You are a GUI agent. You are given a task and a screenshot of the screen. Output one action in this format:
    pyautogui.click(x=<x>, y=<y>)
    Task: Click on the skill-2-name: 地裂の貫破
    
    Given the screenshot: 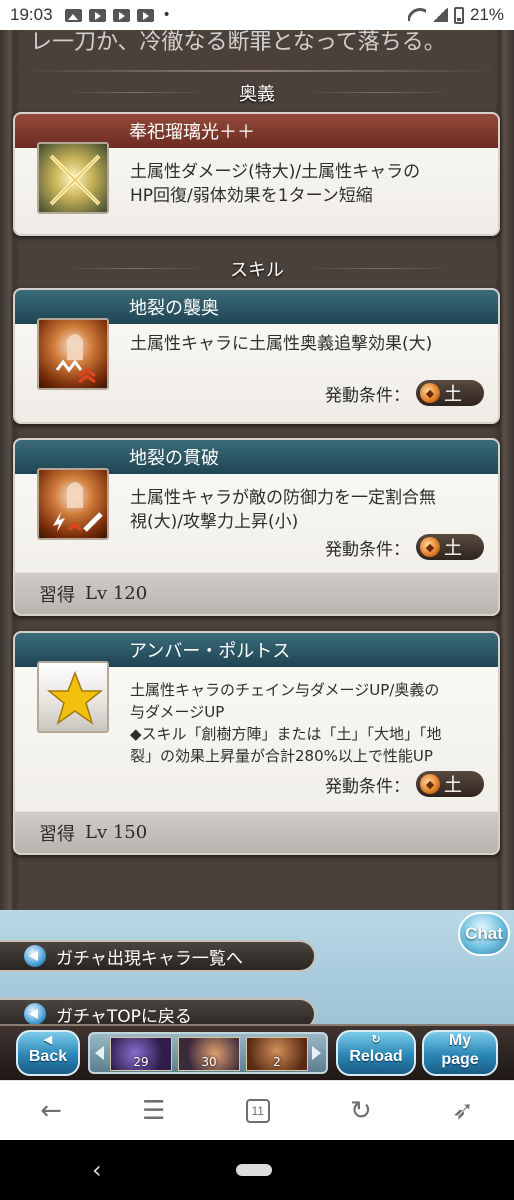 What is the action you would take?
    pyautogui.click(x=174, y=458)
    